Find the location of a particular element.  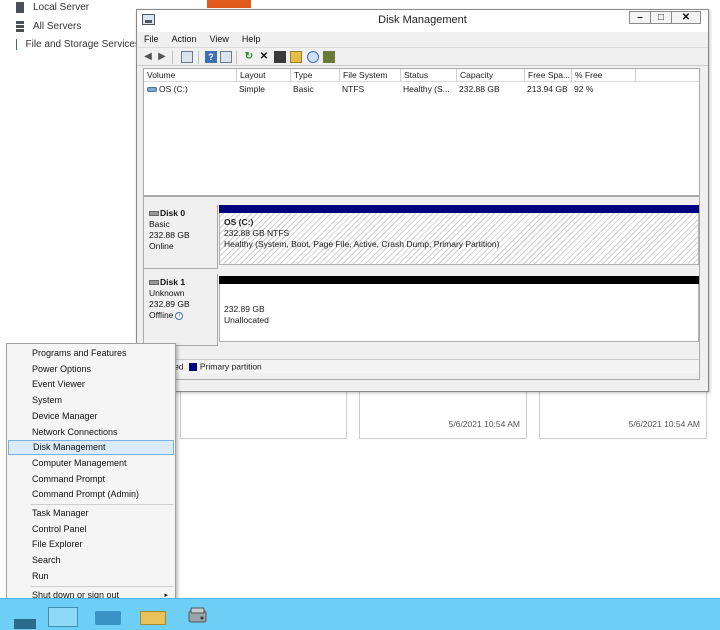

column-capacity: Capacity is located at coordinates (490, 75).